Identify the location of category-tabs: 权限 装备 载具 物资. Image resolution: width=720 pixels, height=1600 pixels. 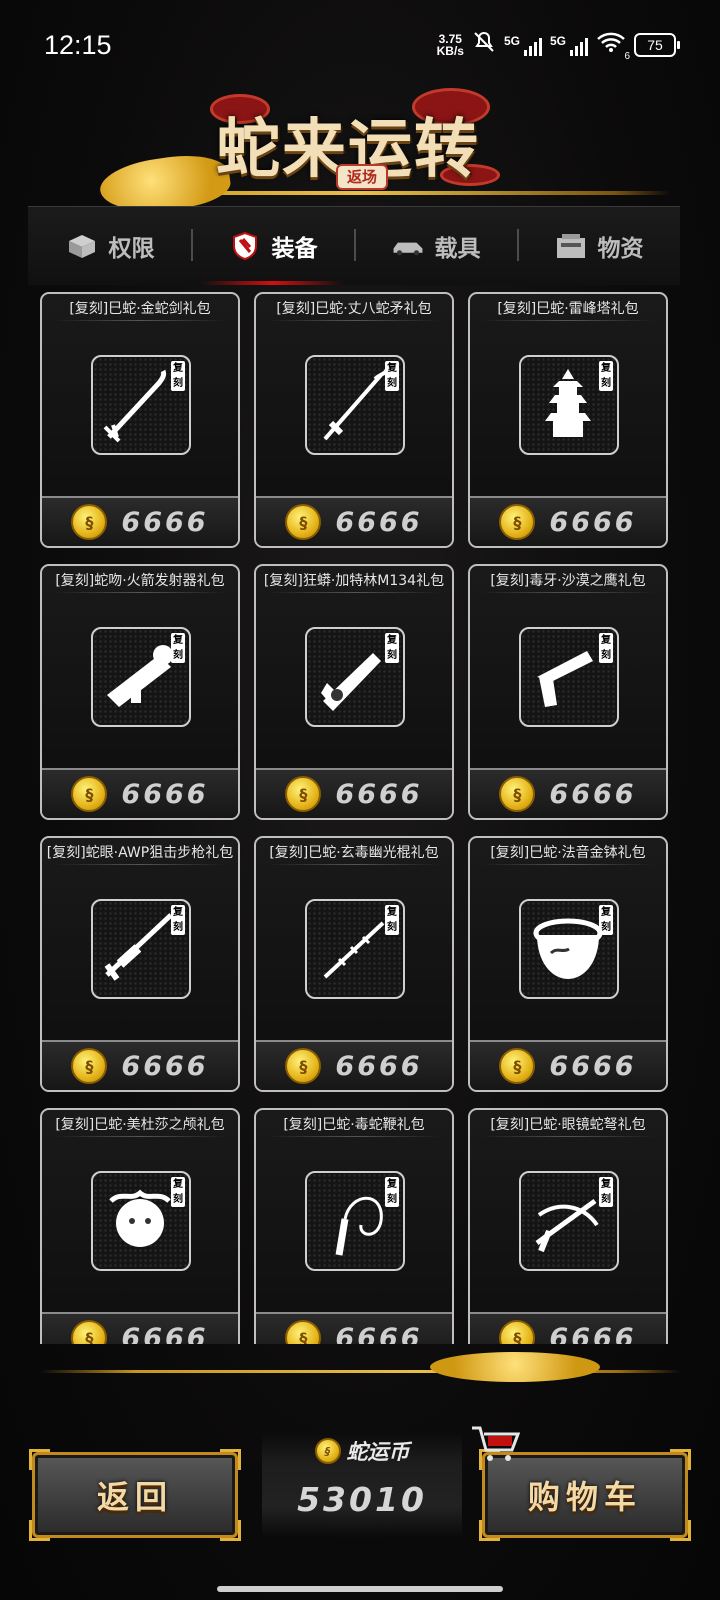
(354, 245).